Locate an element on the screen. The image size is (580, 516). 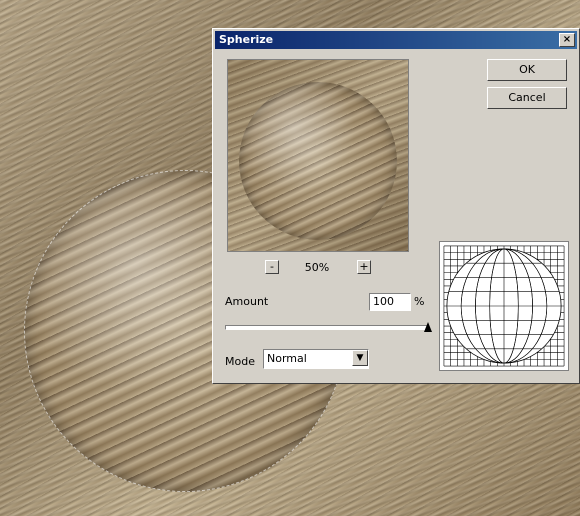
close-button: × is located at coordinates (567, 40).